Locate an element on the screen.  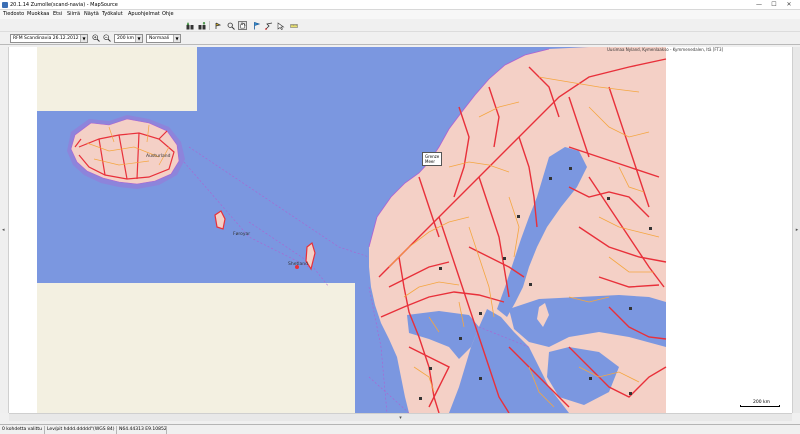
zoom-tool-icon is located at coordinates (217, 25).